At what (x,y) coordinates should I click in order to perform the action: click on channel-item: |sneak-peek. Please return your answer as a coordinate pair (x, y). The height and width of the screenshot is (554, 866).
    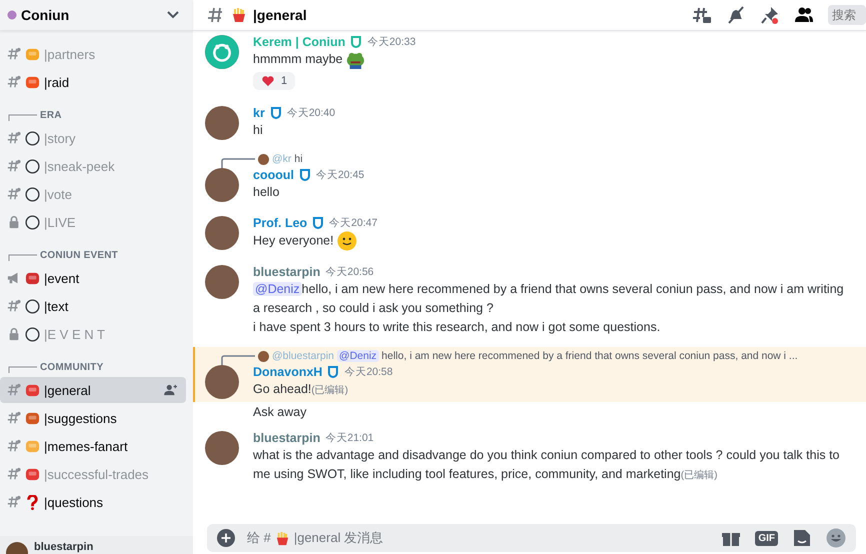
    Looking at the image, I should click on (93, 166).